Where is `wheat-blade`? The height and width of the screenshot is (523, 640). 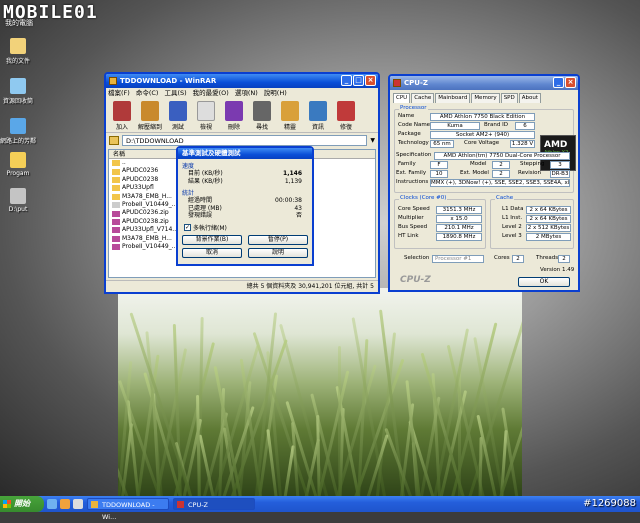 wheat-blade is located at coordinates (339, 421).